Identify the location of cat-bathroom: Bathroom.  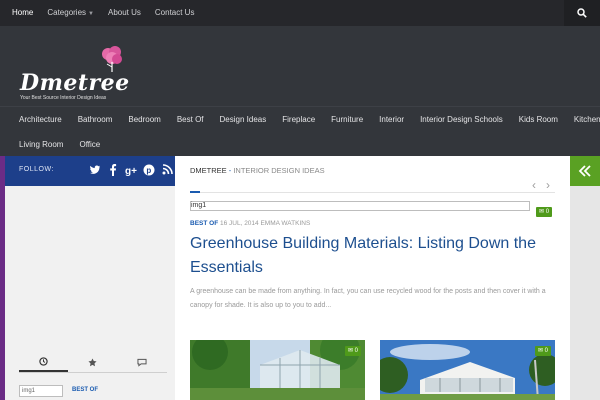
(95, 119).